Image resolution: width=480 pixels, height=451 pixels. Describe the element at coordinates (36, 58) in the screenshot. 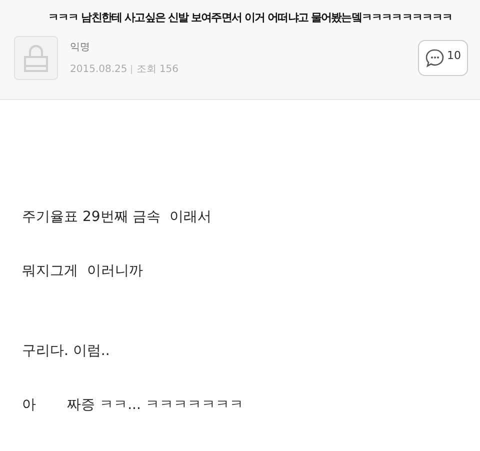

I see `lock-icon` at that location.